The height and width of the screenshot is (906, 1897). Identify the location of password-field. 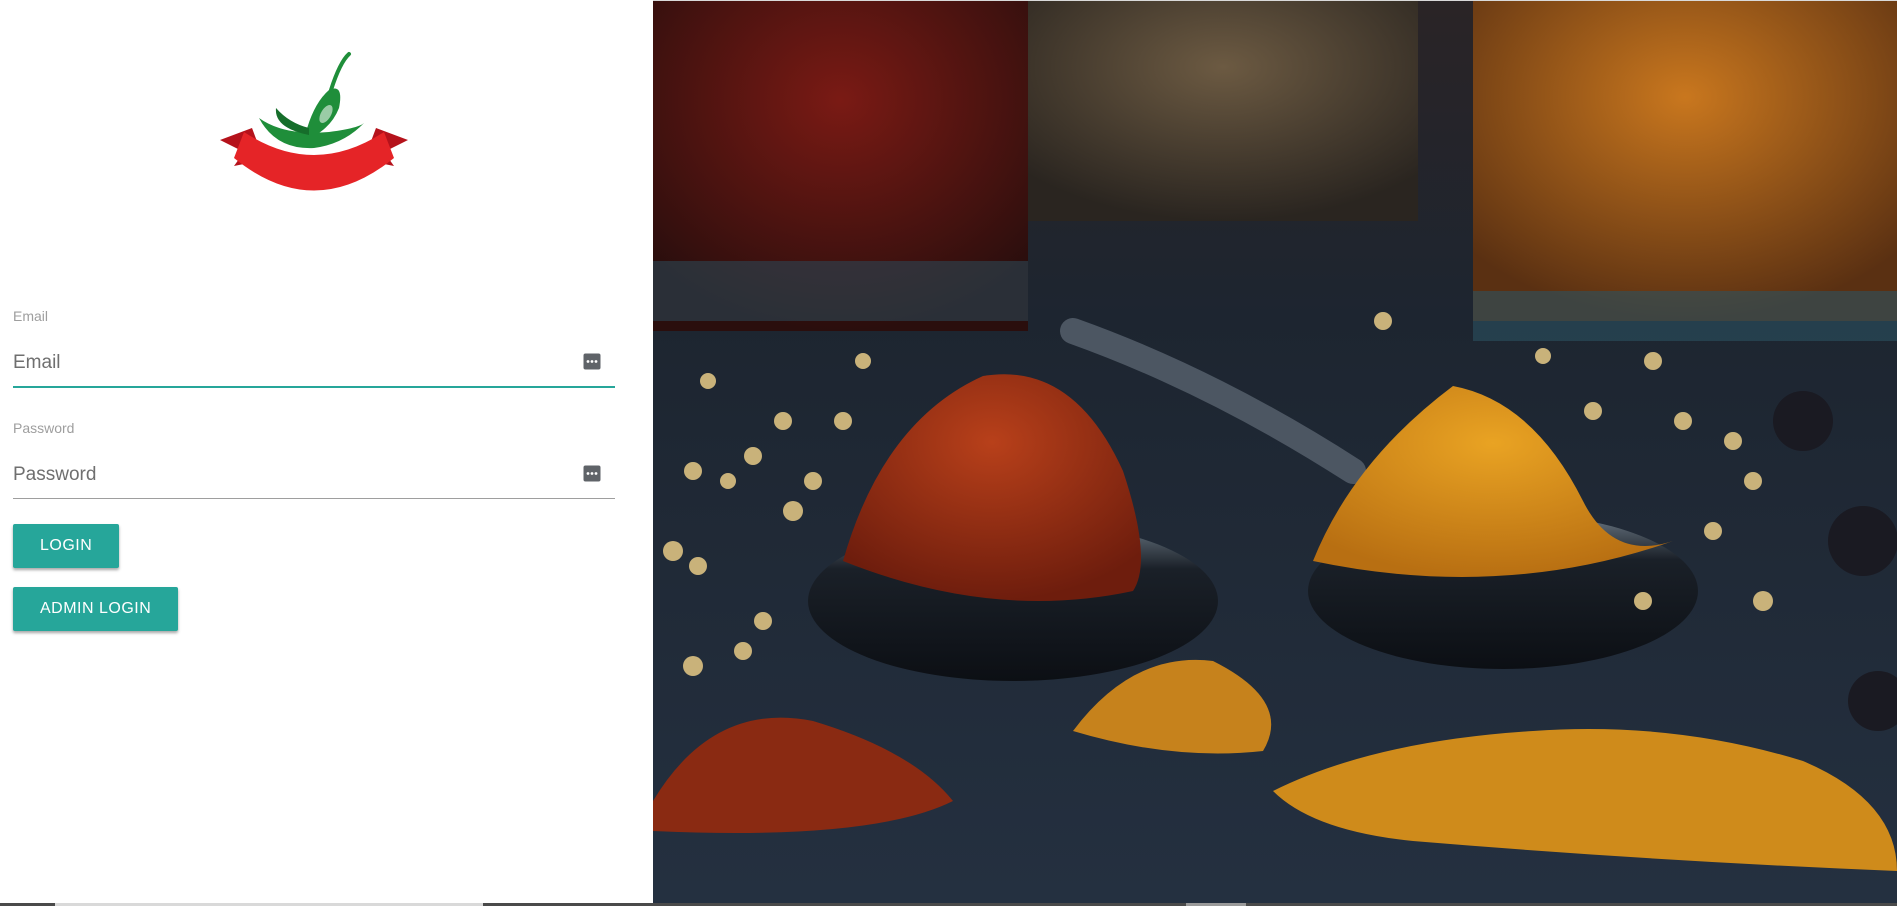
(314, 476).